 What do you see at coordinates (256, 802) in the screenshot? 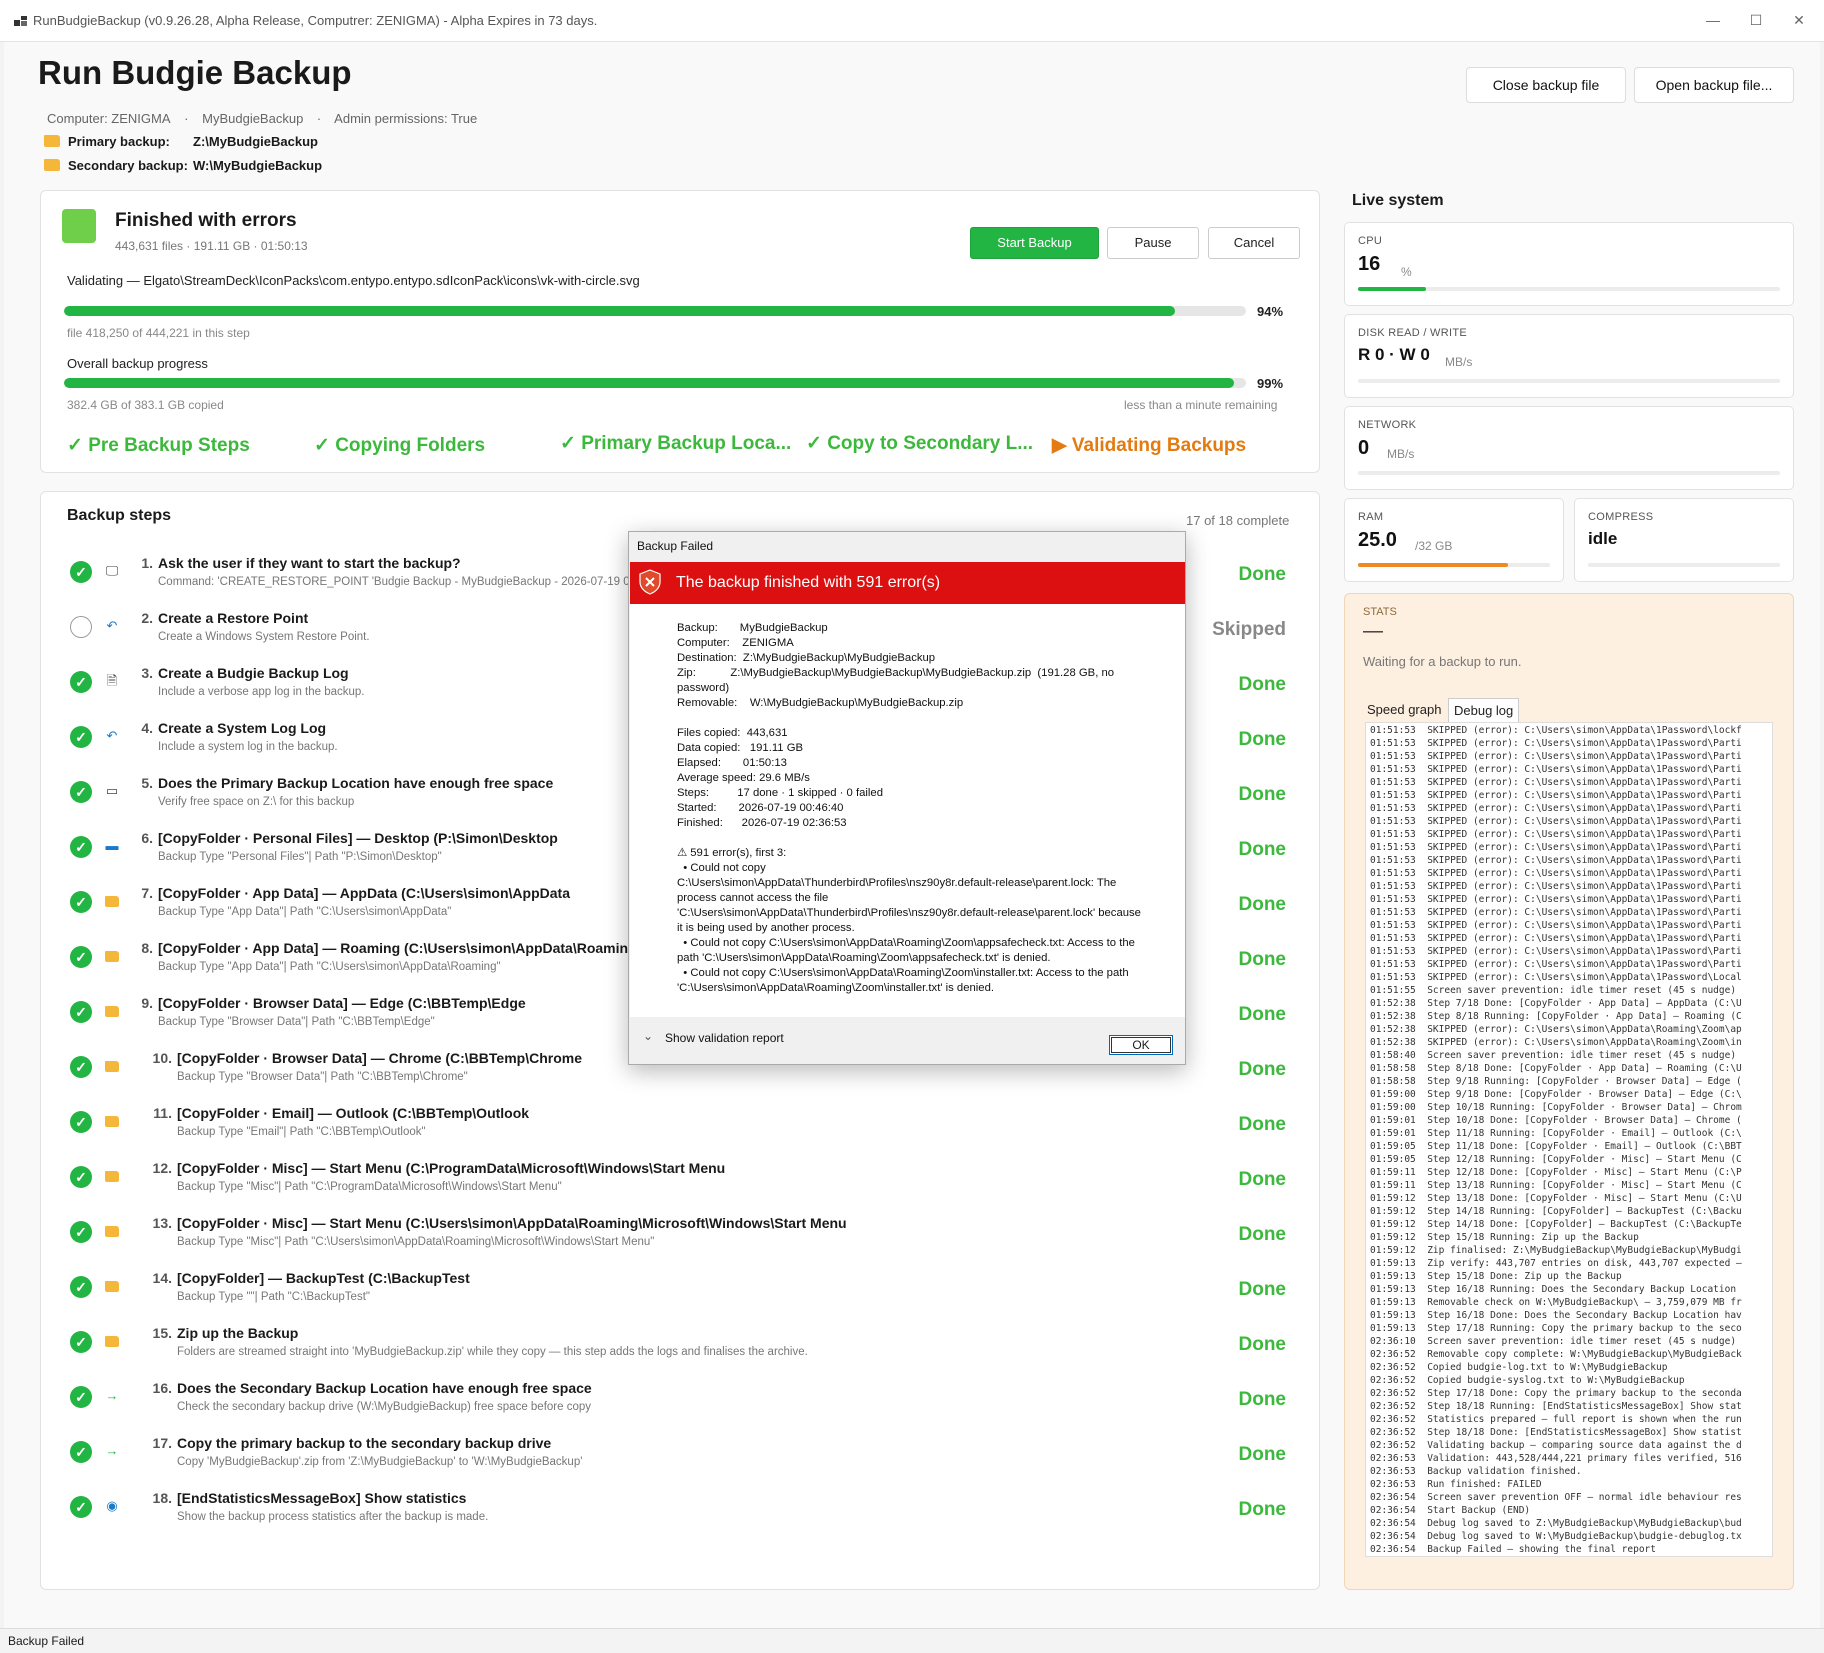
I see `step-description: Verify free space on Z:\ for this backup` at bounding box center [256, 802].